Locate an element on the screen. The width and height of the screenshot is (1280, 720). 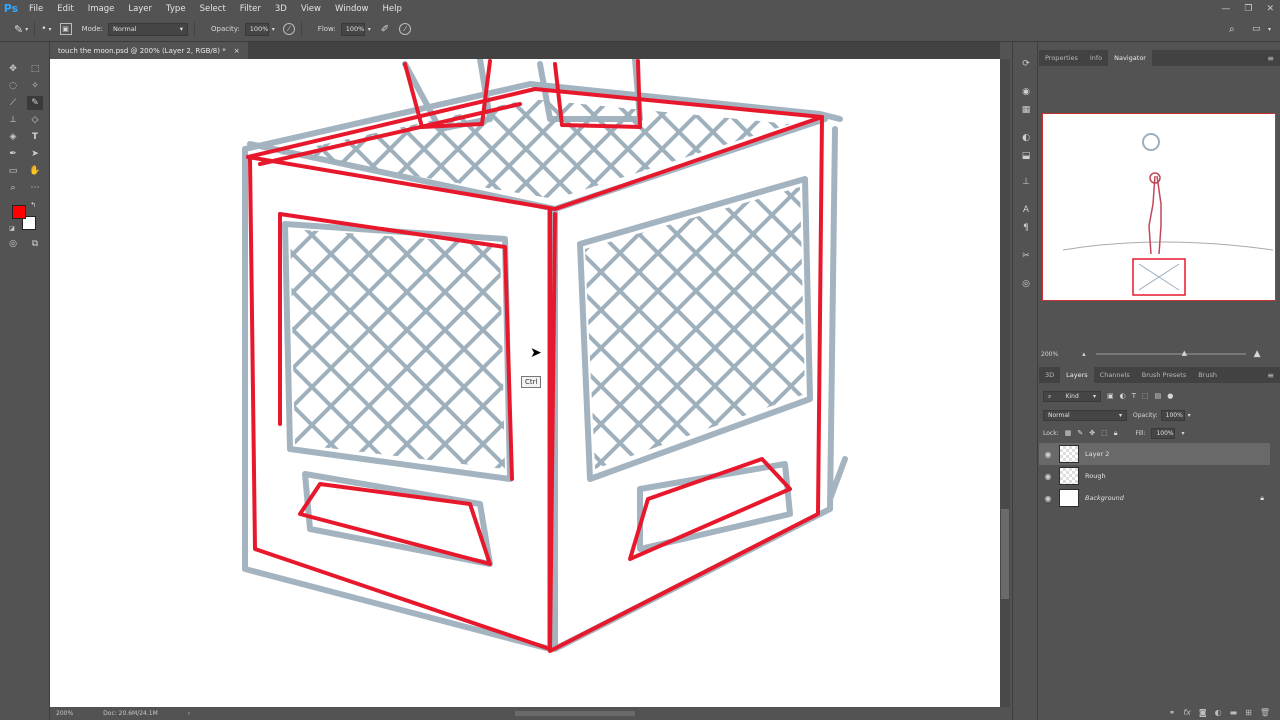
tab-3d: 3D is located at coordinates (1049, 375).